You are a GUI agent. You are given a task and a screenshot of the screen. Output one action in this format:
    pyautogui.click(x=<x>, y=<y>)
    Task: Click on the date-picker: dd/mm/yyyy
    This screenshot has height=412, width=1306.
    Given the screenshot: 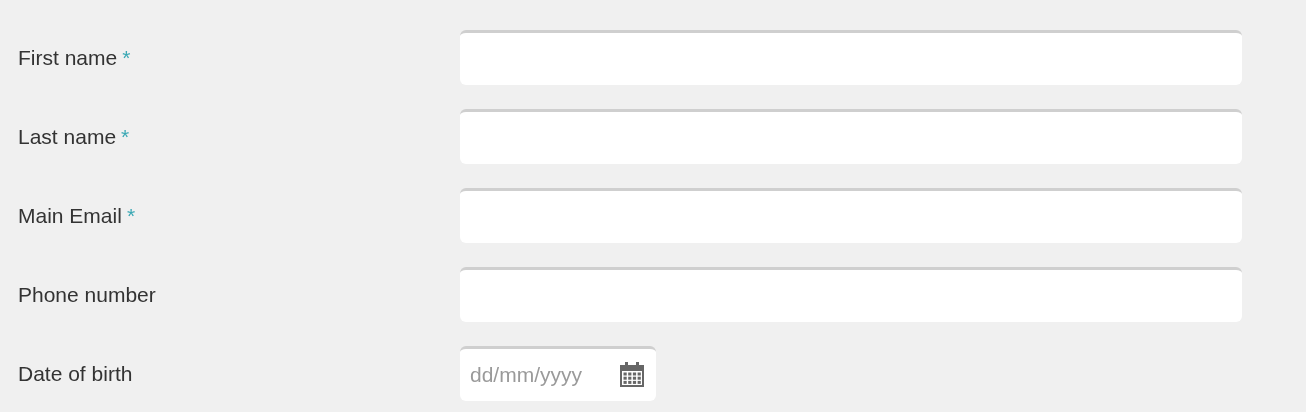 What is the action you would take?
    pyautogui.click(x=558, y=373)
    